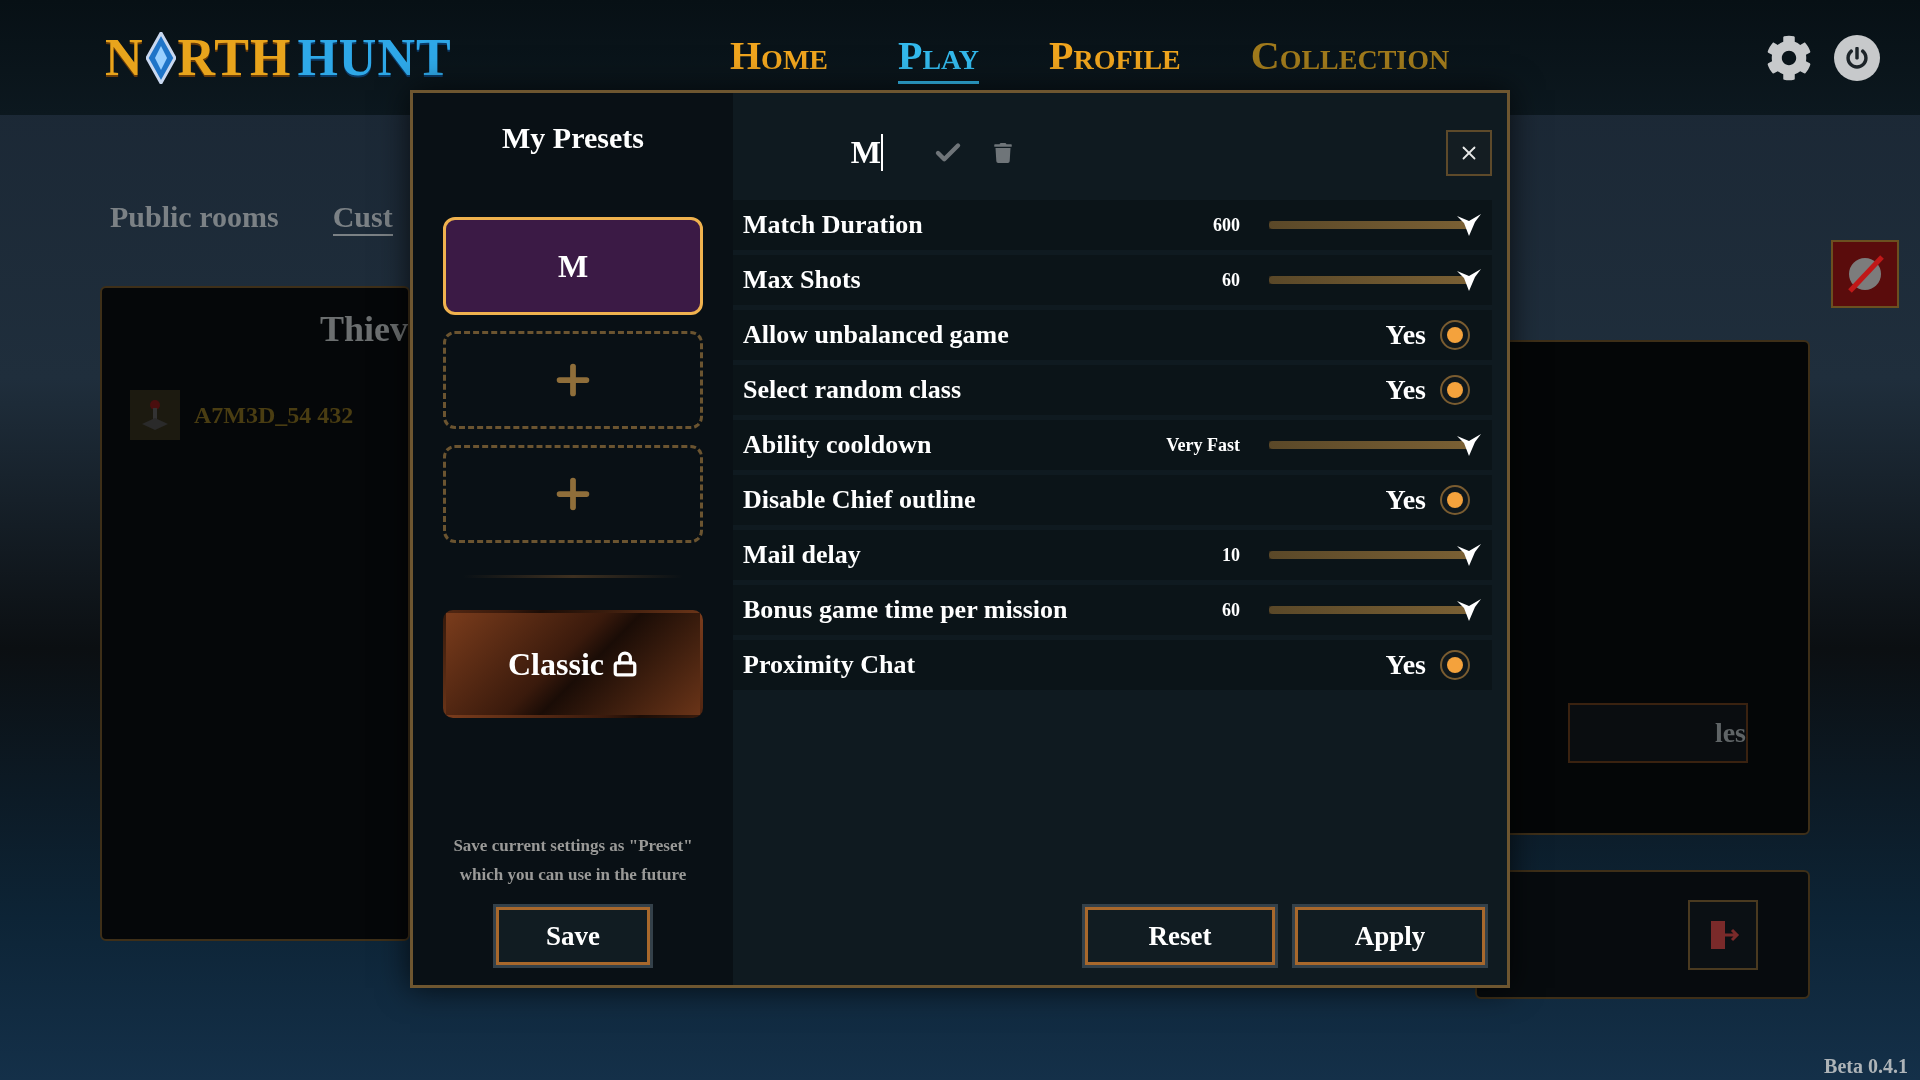  Describe the element at coordinates (833, 225) in the screenshot. I see `setting-label: Match Duration` at that location.